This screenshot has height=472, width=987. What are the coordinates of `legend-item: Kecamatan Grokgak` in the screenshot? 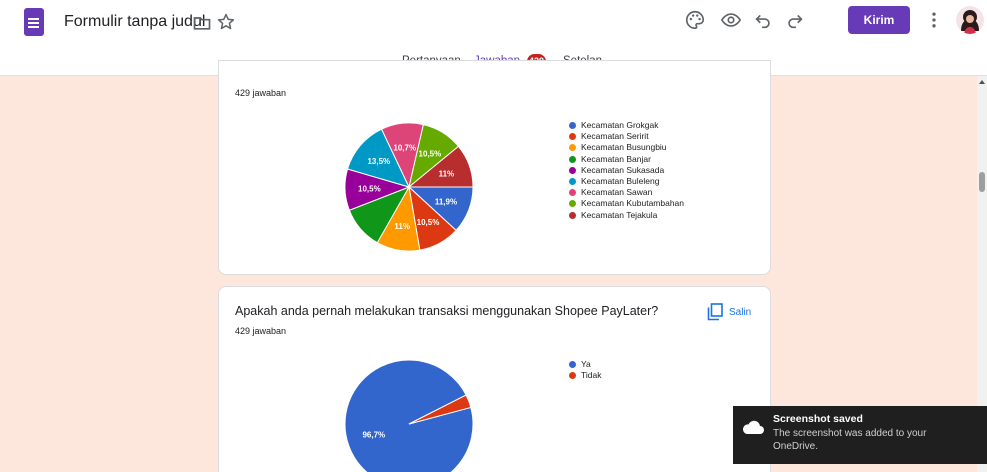 It's located at (626, 125).